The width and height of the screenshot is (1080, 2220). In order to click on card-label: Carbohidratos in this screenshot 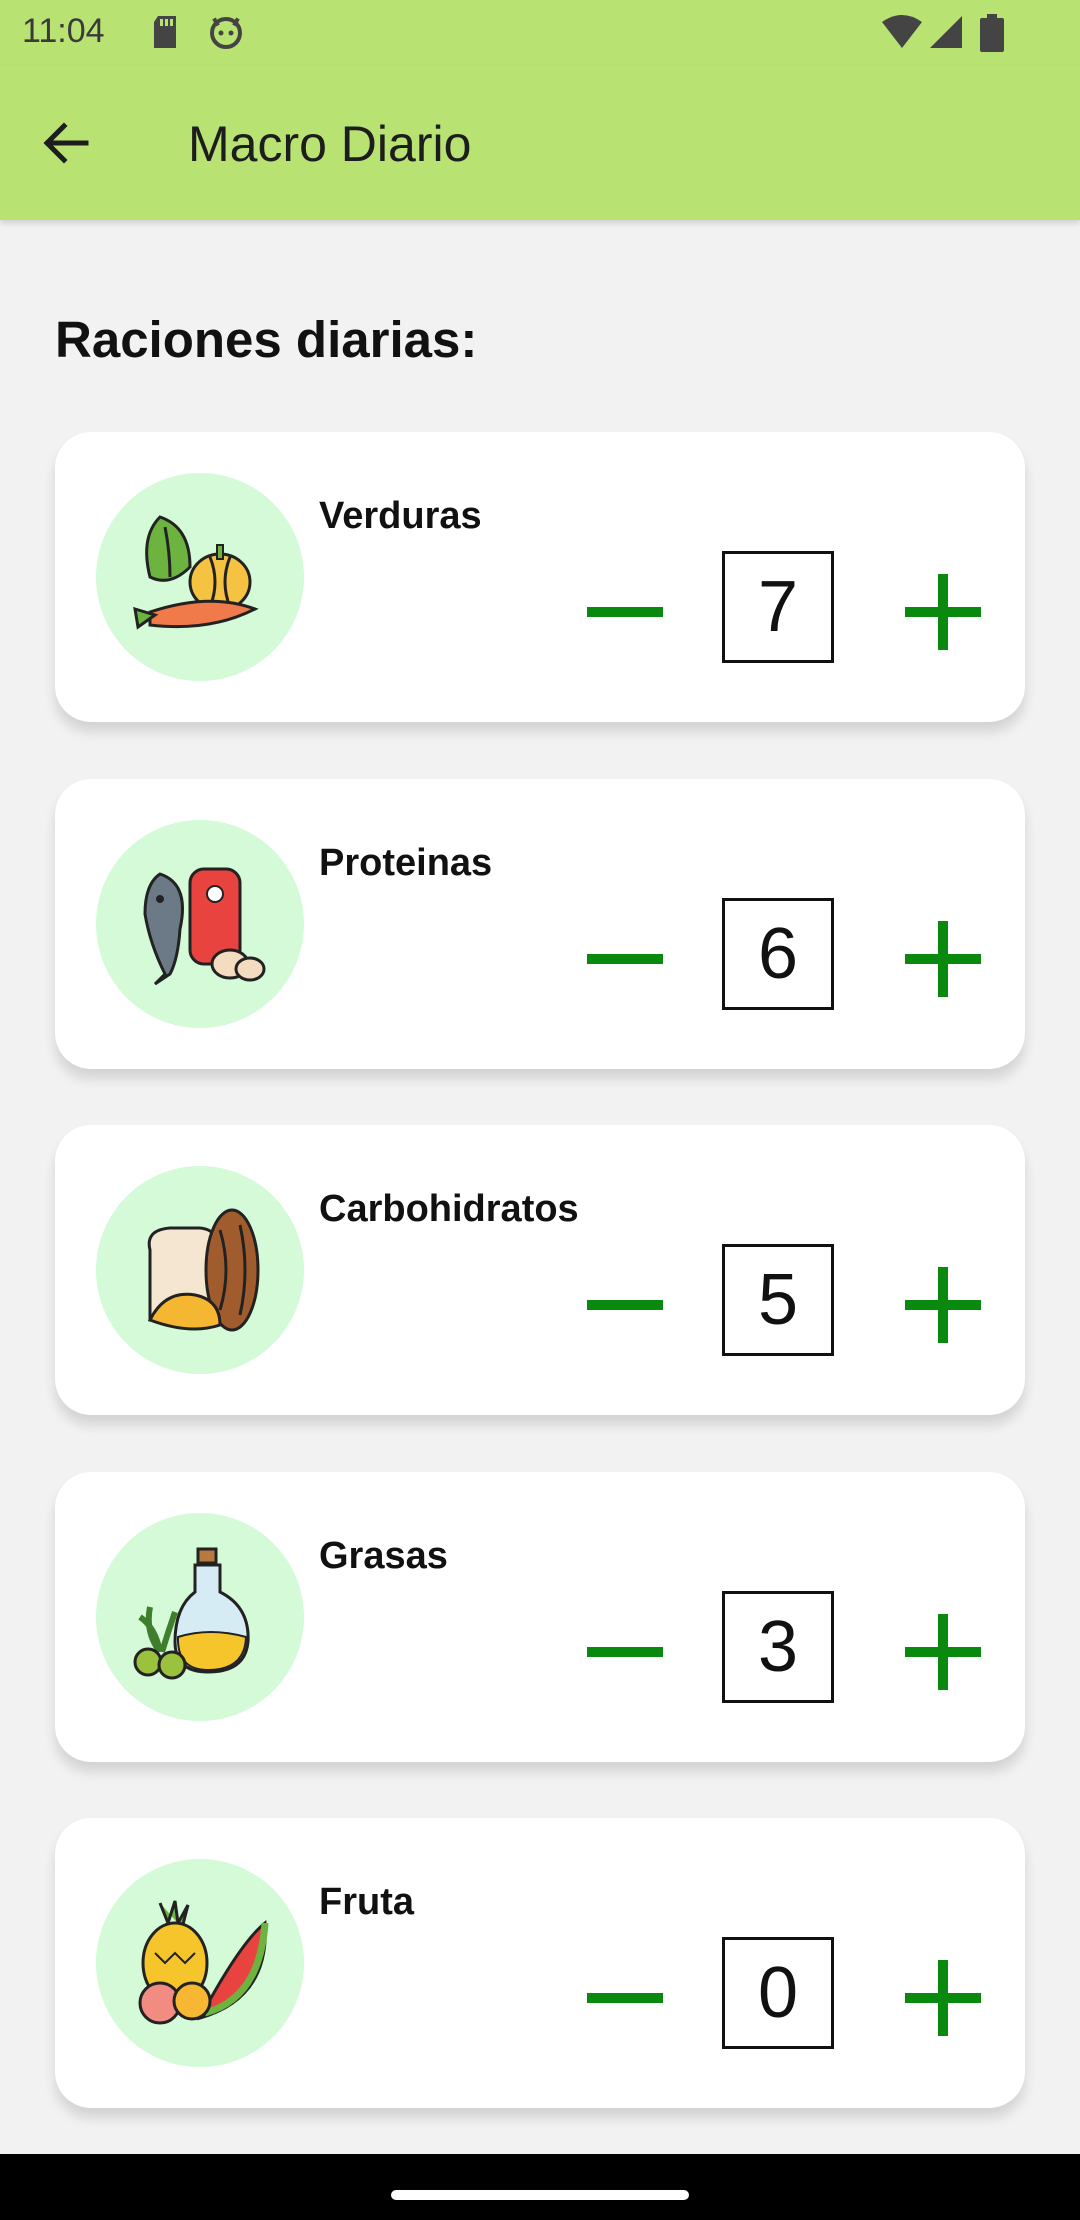, I will do `click(449, 1209)`.